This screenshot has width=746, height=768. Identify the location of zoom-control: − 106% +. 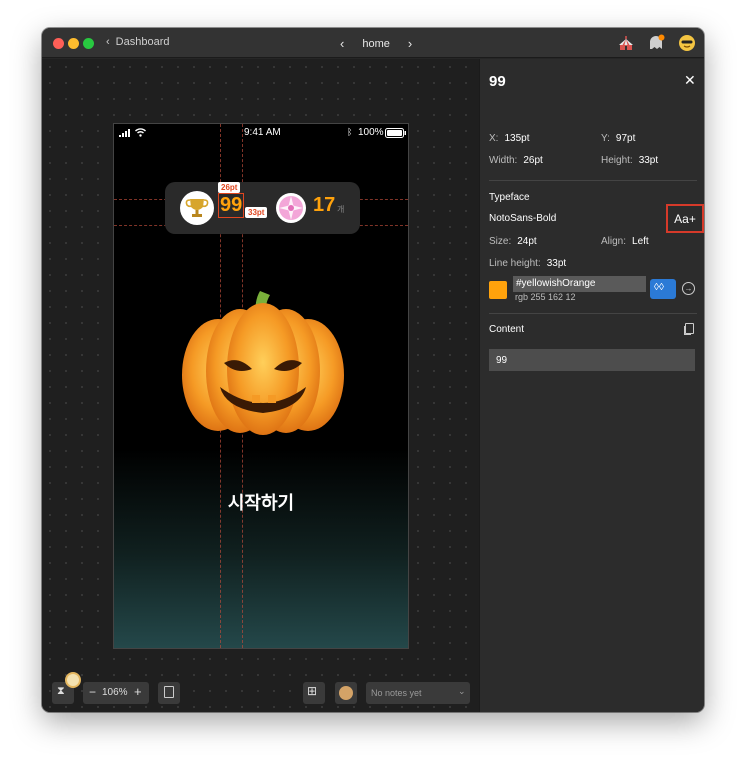
(116, 693).